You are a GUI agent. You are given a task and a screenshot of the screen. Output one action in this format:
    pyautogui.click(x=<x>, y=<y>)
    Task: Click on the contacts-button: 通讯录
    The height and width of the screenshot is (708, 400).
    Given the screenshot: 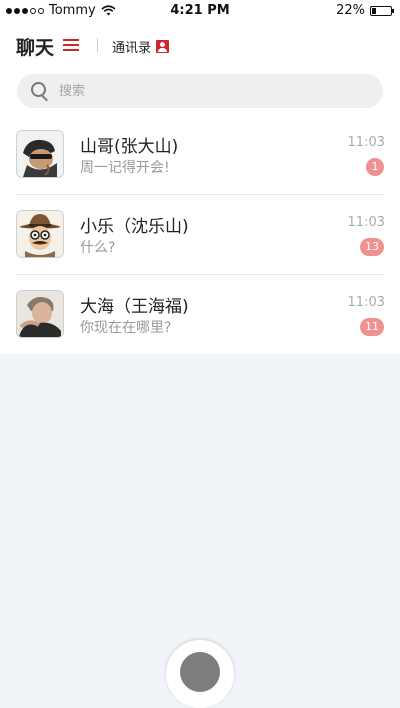 What is the action you would take?
    pyautogui.click(x=141, y=46)
    